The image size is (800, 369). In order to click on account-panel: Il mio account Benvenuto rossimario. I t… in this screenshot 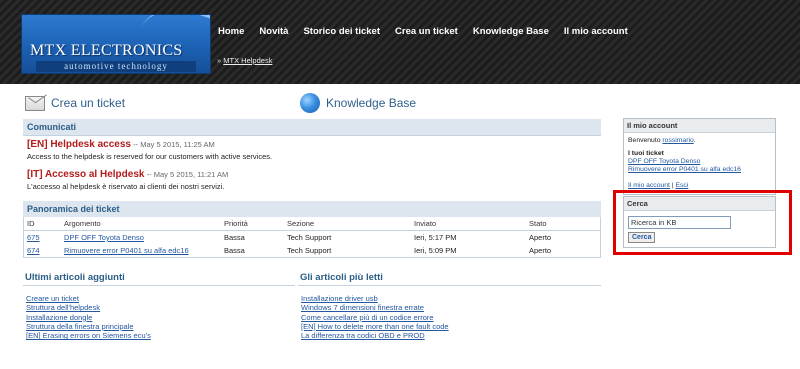, I will do `click(699, 156)`.